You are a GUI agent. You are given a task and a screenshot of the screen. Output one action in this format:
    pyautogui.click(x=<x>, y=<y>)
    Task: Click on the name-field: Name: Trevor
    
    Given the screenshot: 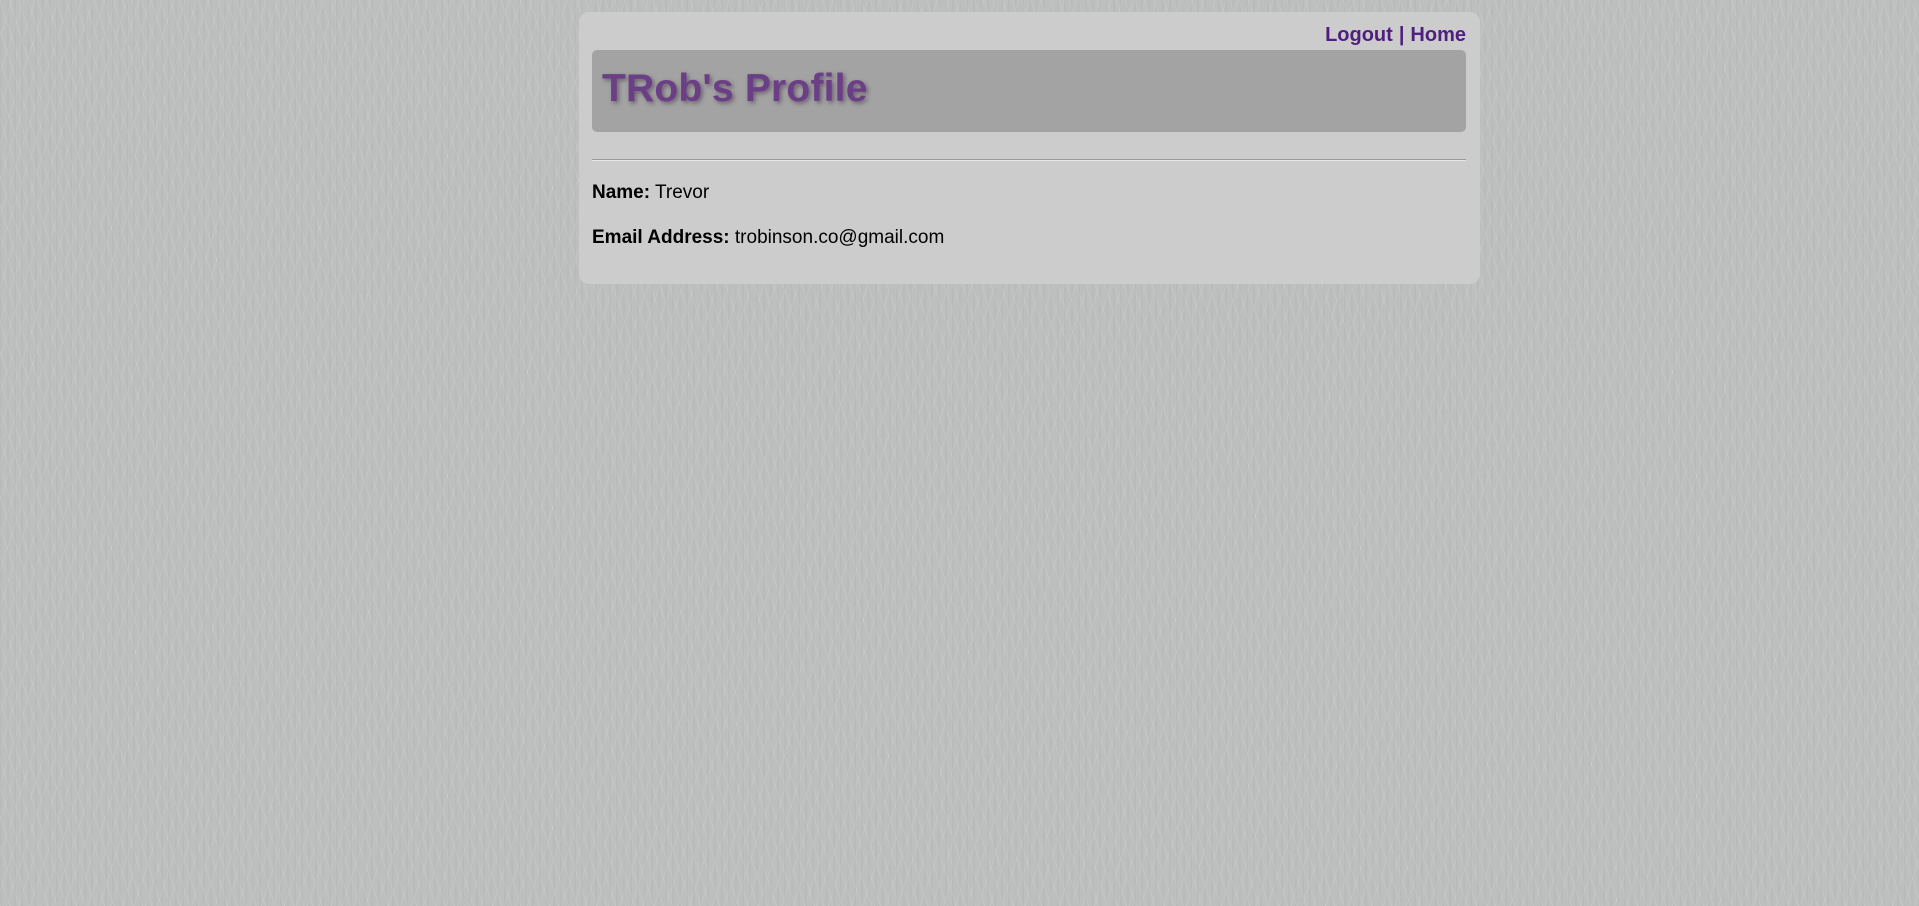 What is the action you would take?
    pyautogui.click(x=650, y=193)
    